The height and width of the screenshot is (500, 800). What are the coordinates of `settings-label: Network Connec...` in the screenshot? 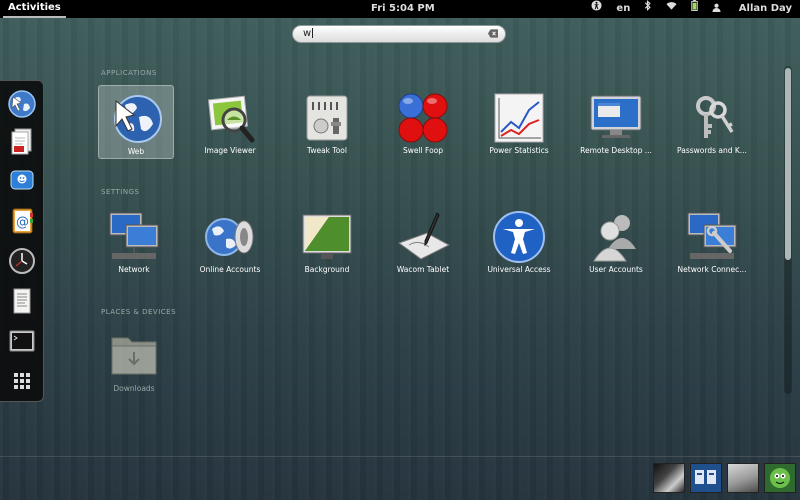 It's located at (712, 269).